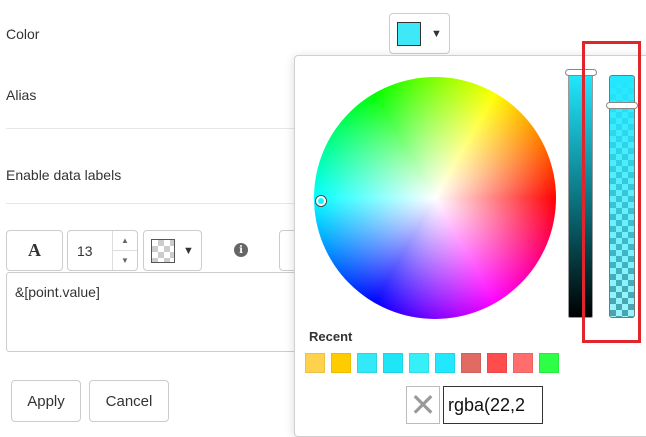 This screenshot has width=646, height=437. I want to click on color-swatch, so click(409, 33).